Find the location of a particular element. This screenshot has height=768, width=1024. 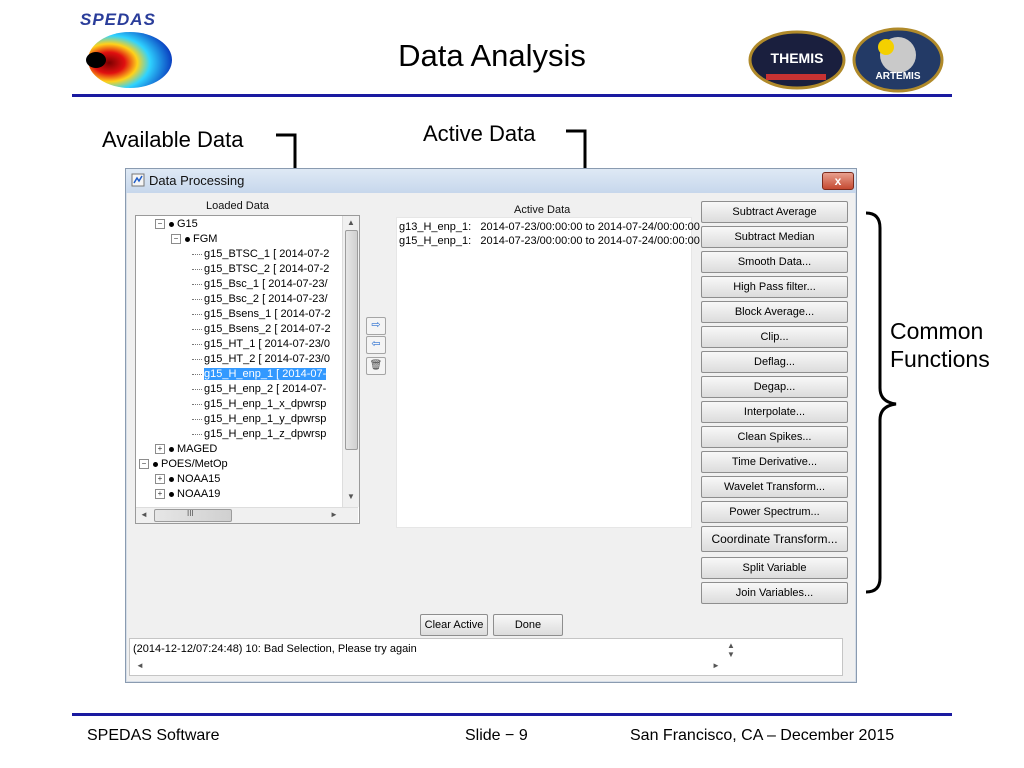

tree-item-label: g15_BTSC_2 [ 2014-07-2 is located at coordinates (267, 269).